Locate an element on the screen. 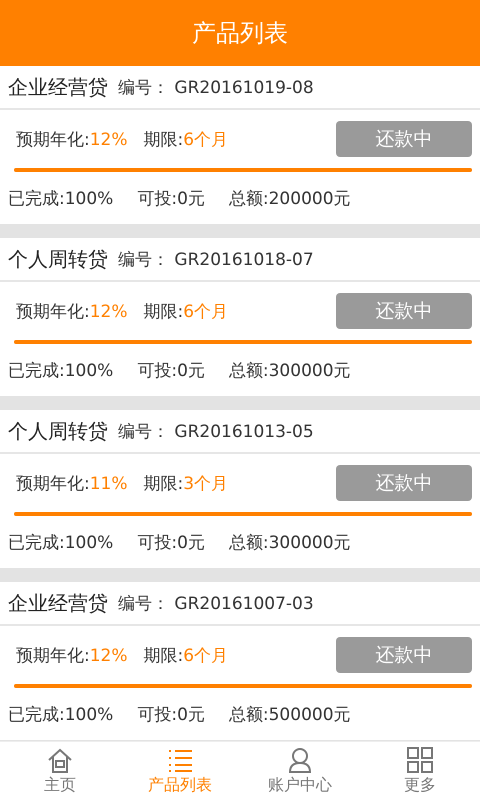  expected-rate: 预期年化:11% is located at coordinates (72, 483).